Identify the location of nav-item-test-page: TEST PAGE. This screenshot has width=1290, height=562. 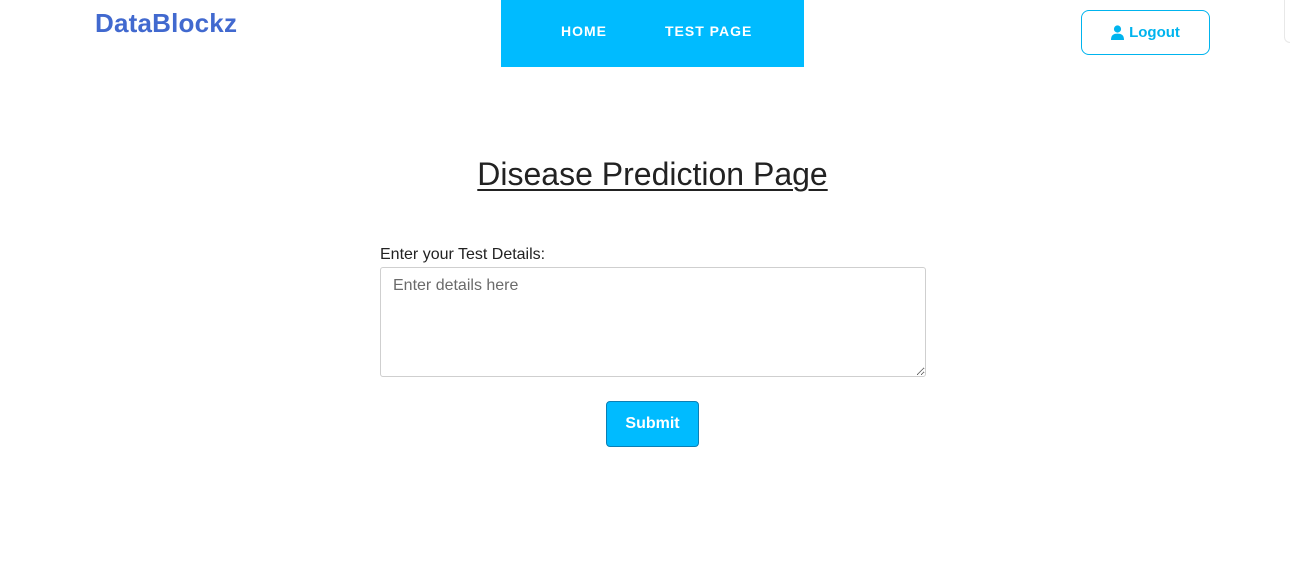
(708, 31).